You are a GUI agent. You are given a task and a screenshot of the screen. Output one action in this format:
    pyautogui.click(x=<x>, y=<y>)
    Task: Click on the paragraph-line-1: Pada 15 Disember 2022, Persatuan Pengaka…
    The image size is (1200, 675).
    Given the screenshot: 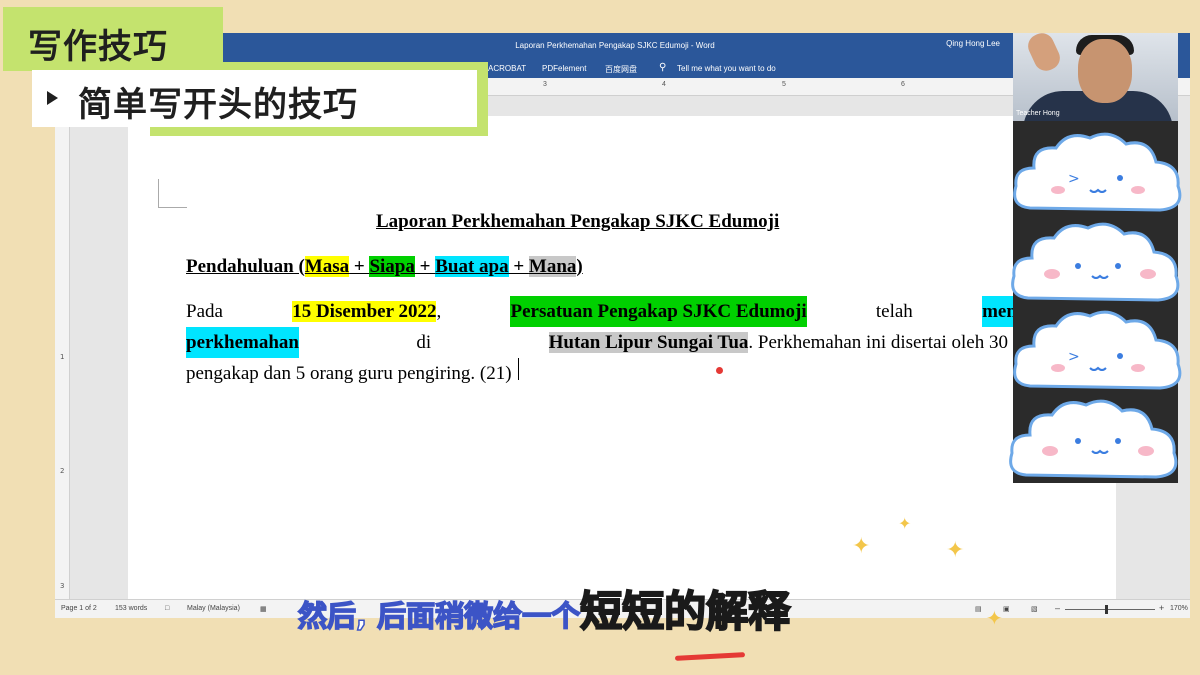 What is the action you would take?
    pyautogui.click(x=621, y=311)
    